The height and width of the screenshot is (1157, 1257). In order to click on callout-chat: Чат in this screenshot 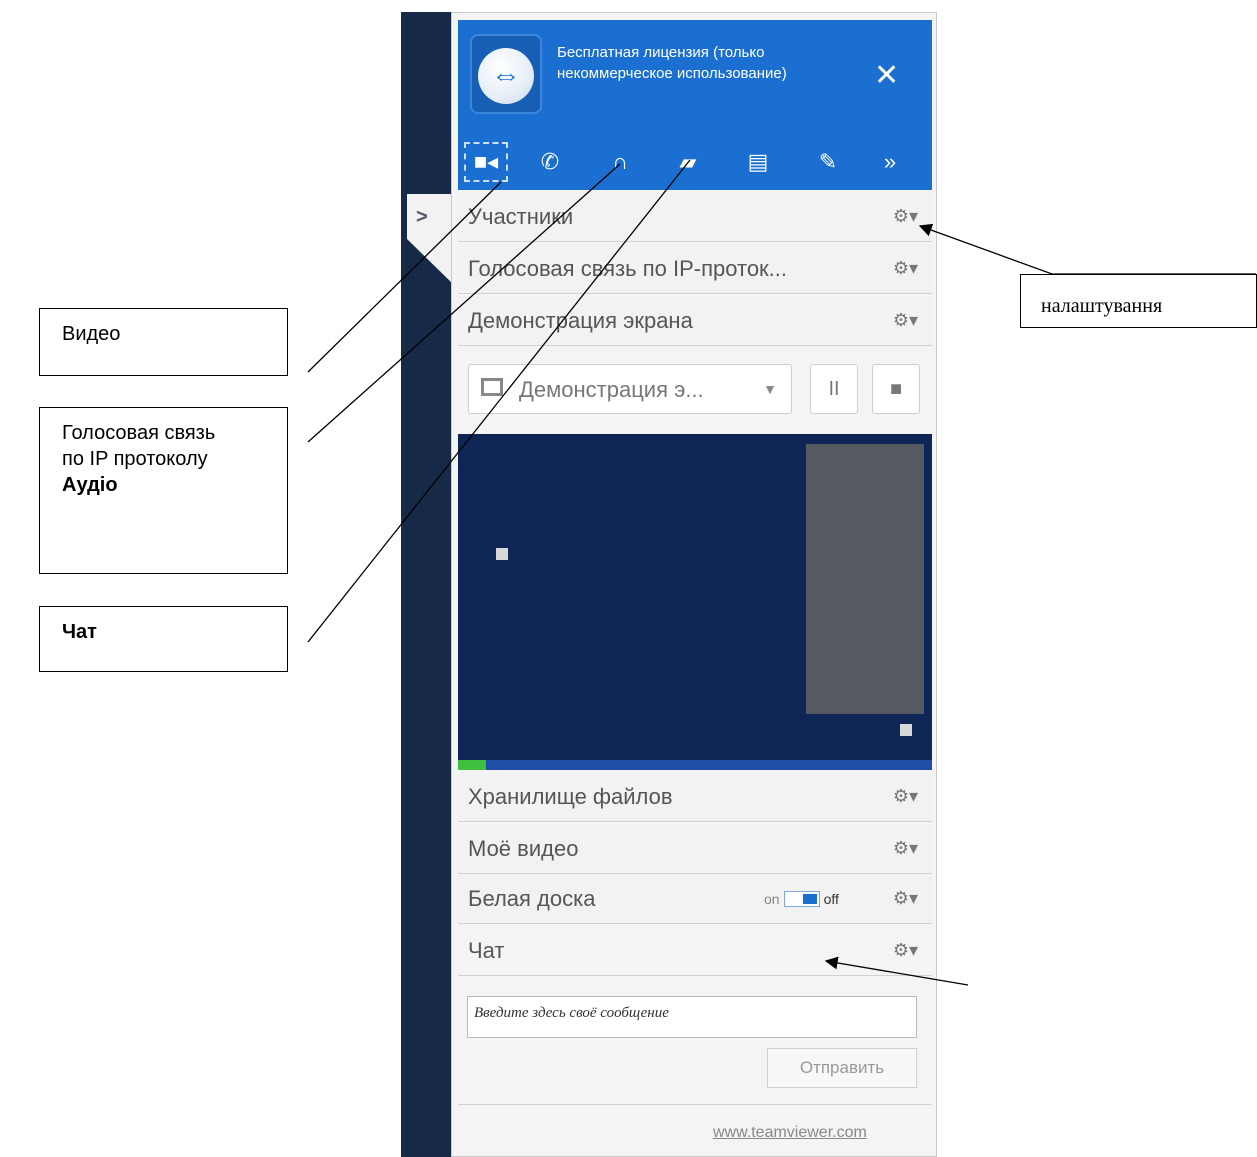, I will do `click(163, 639)`.